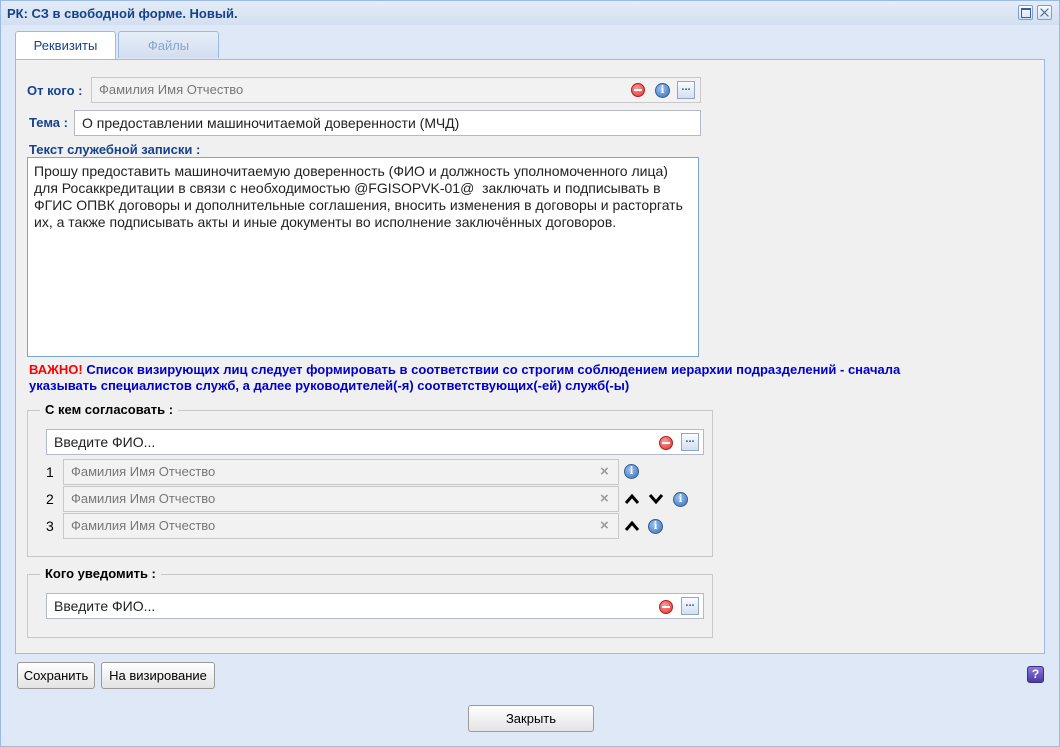 The width and height of the screenshot is (1060, 747). I want to click on help-icon: ?, so click(1035, 674).